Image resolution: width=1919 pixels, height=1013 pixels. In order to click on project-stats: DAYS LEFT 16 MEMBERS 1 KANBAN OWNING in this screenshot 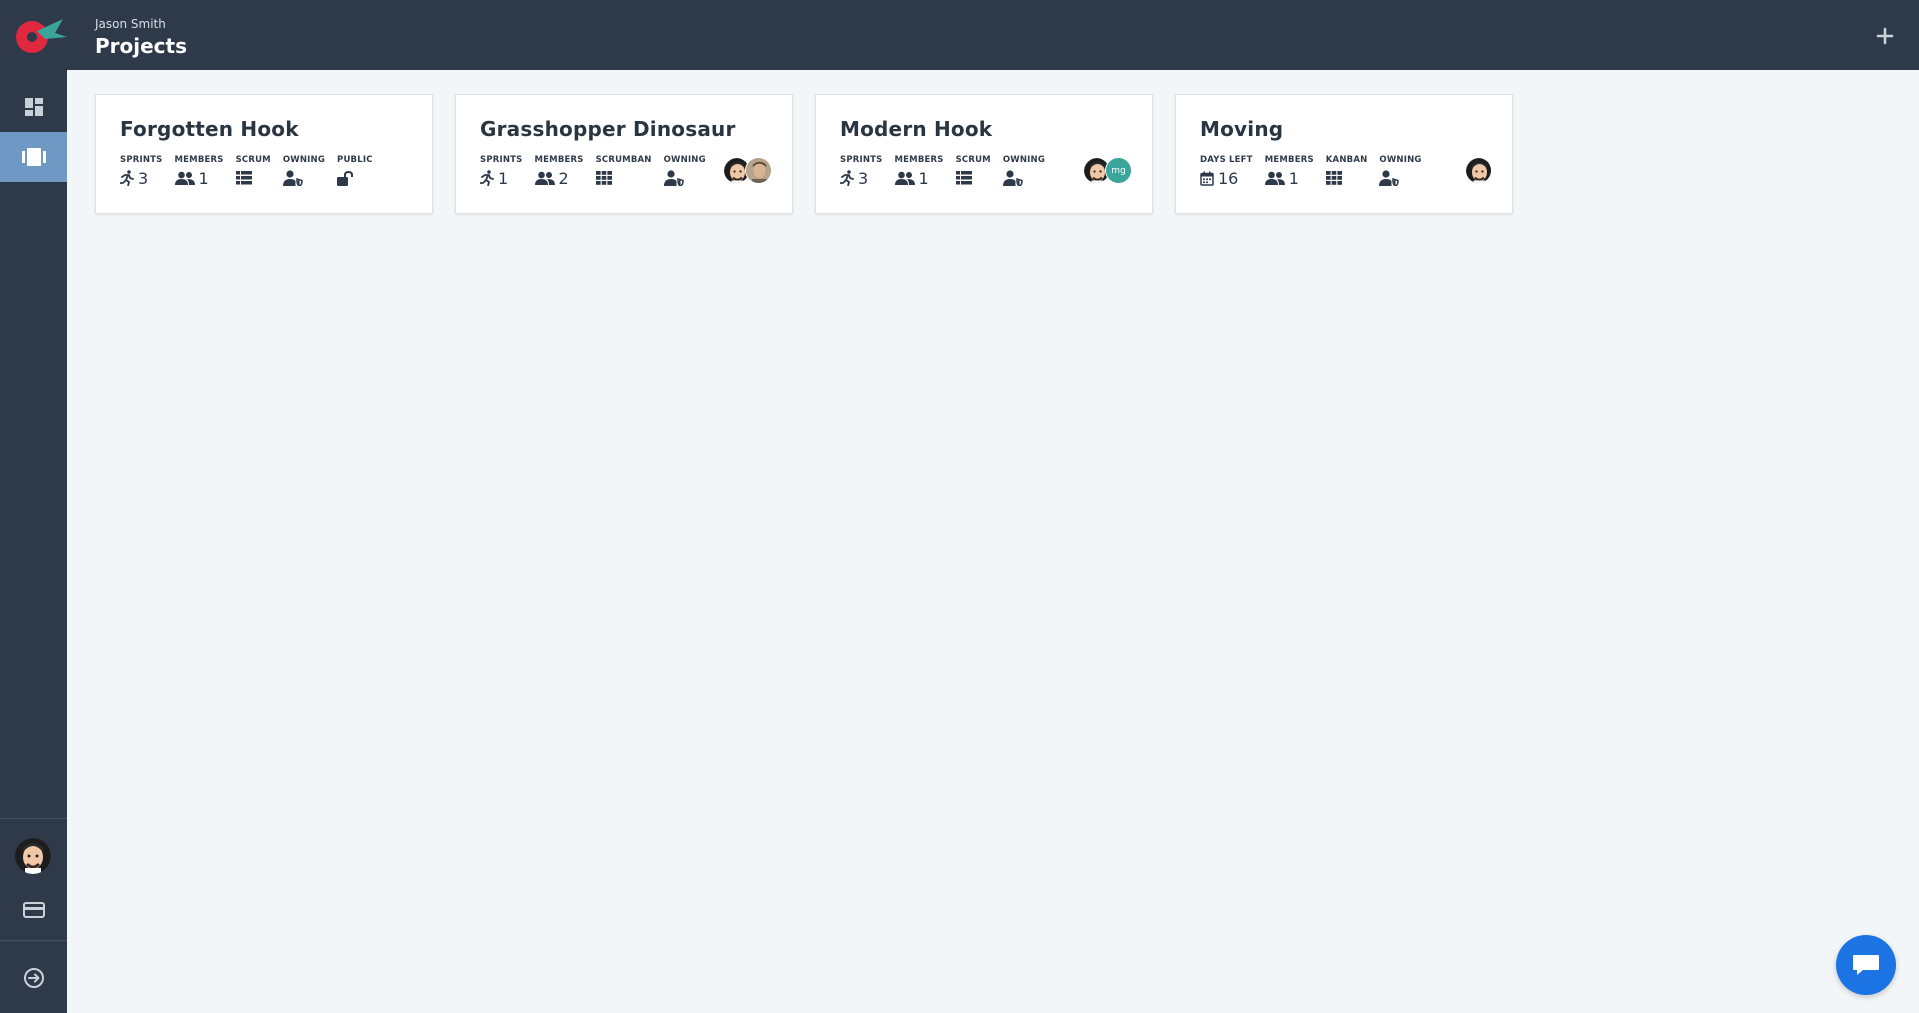, I will do `click(1311, 171)`.